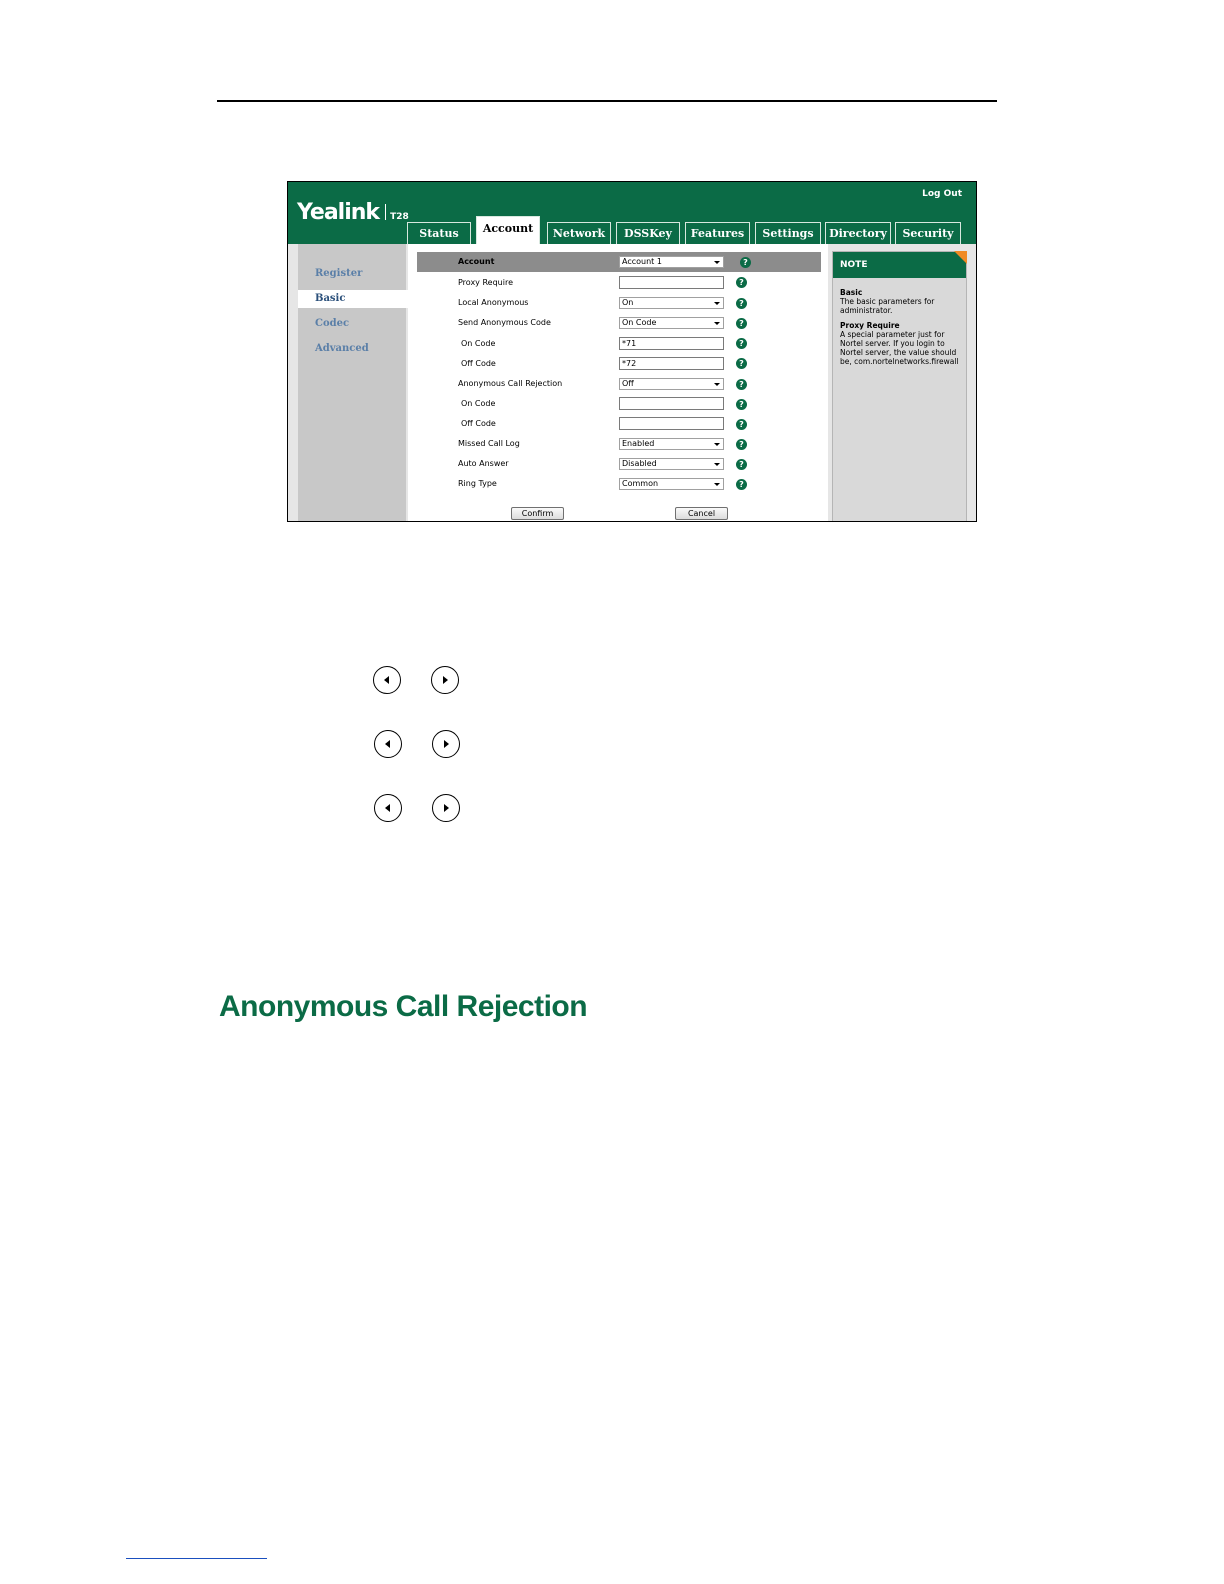 This screenshot has width=1224, height=1584. What do you see at coordinates (196, 1558) in the screenshot?
I see `footnote-link-underline` at bounding box center [196, 1558].